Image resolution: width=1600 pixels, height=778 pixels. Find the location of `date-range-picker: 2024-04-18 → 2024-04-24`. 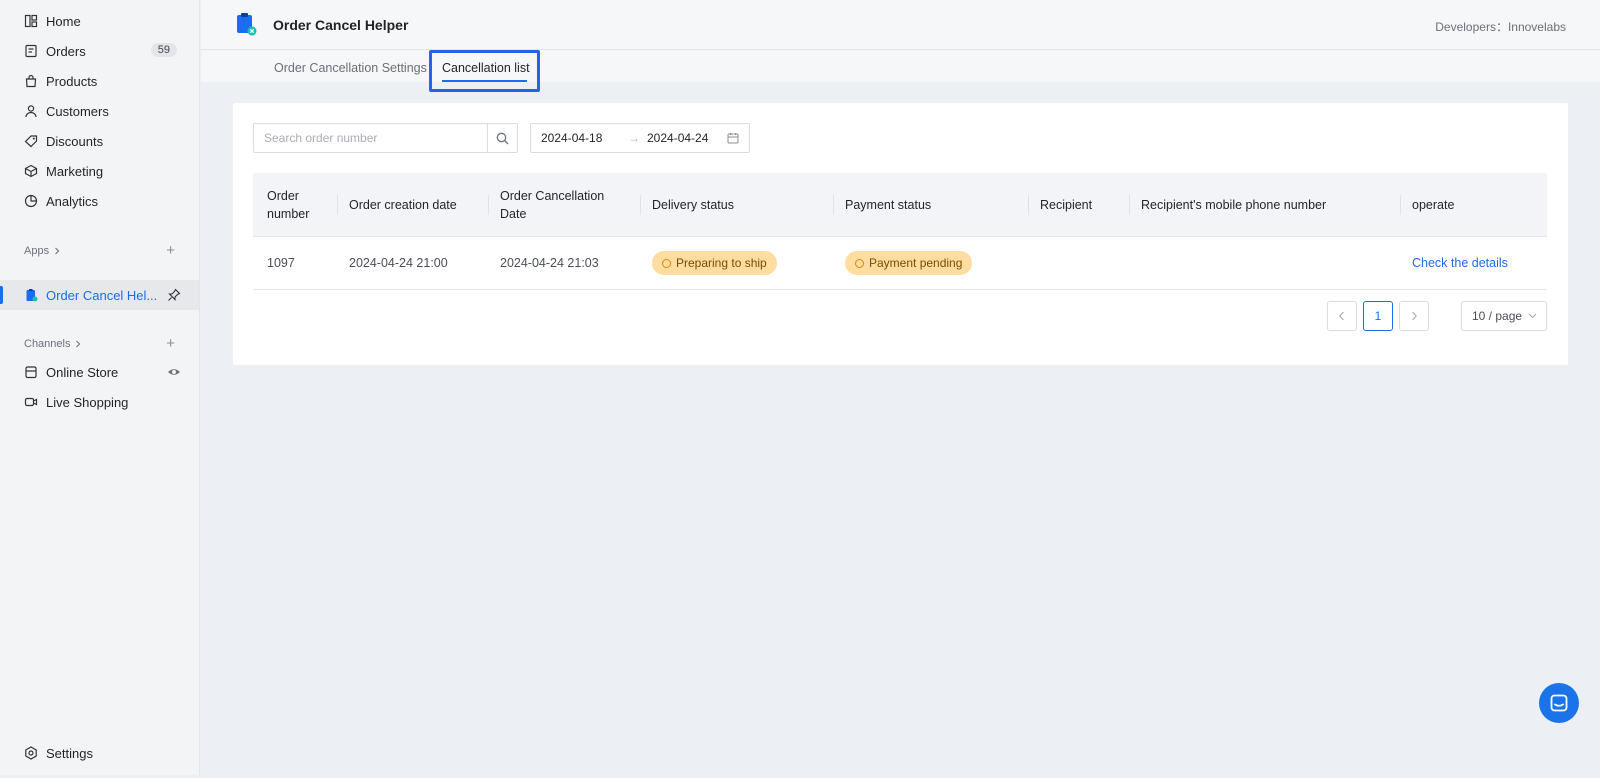

date-range-picker: 2024-04-18 → 2024-04-24 is located at coordinates (640, 138).